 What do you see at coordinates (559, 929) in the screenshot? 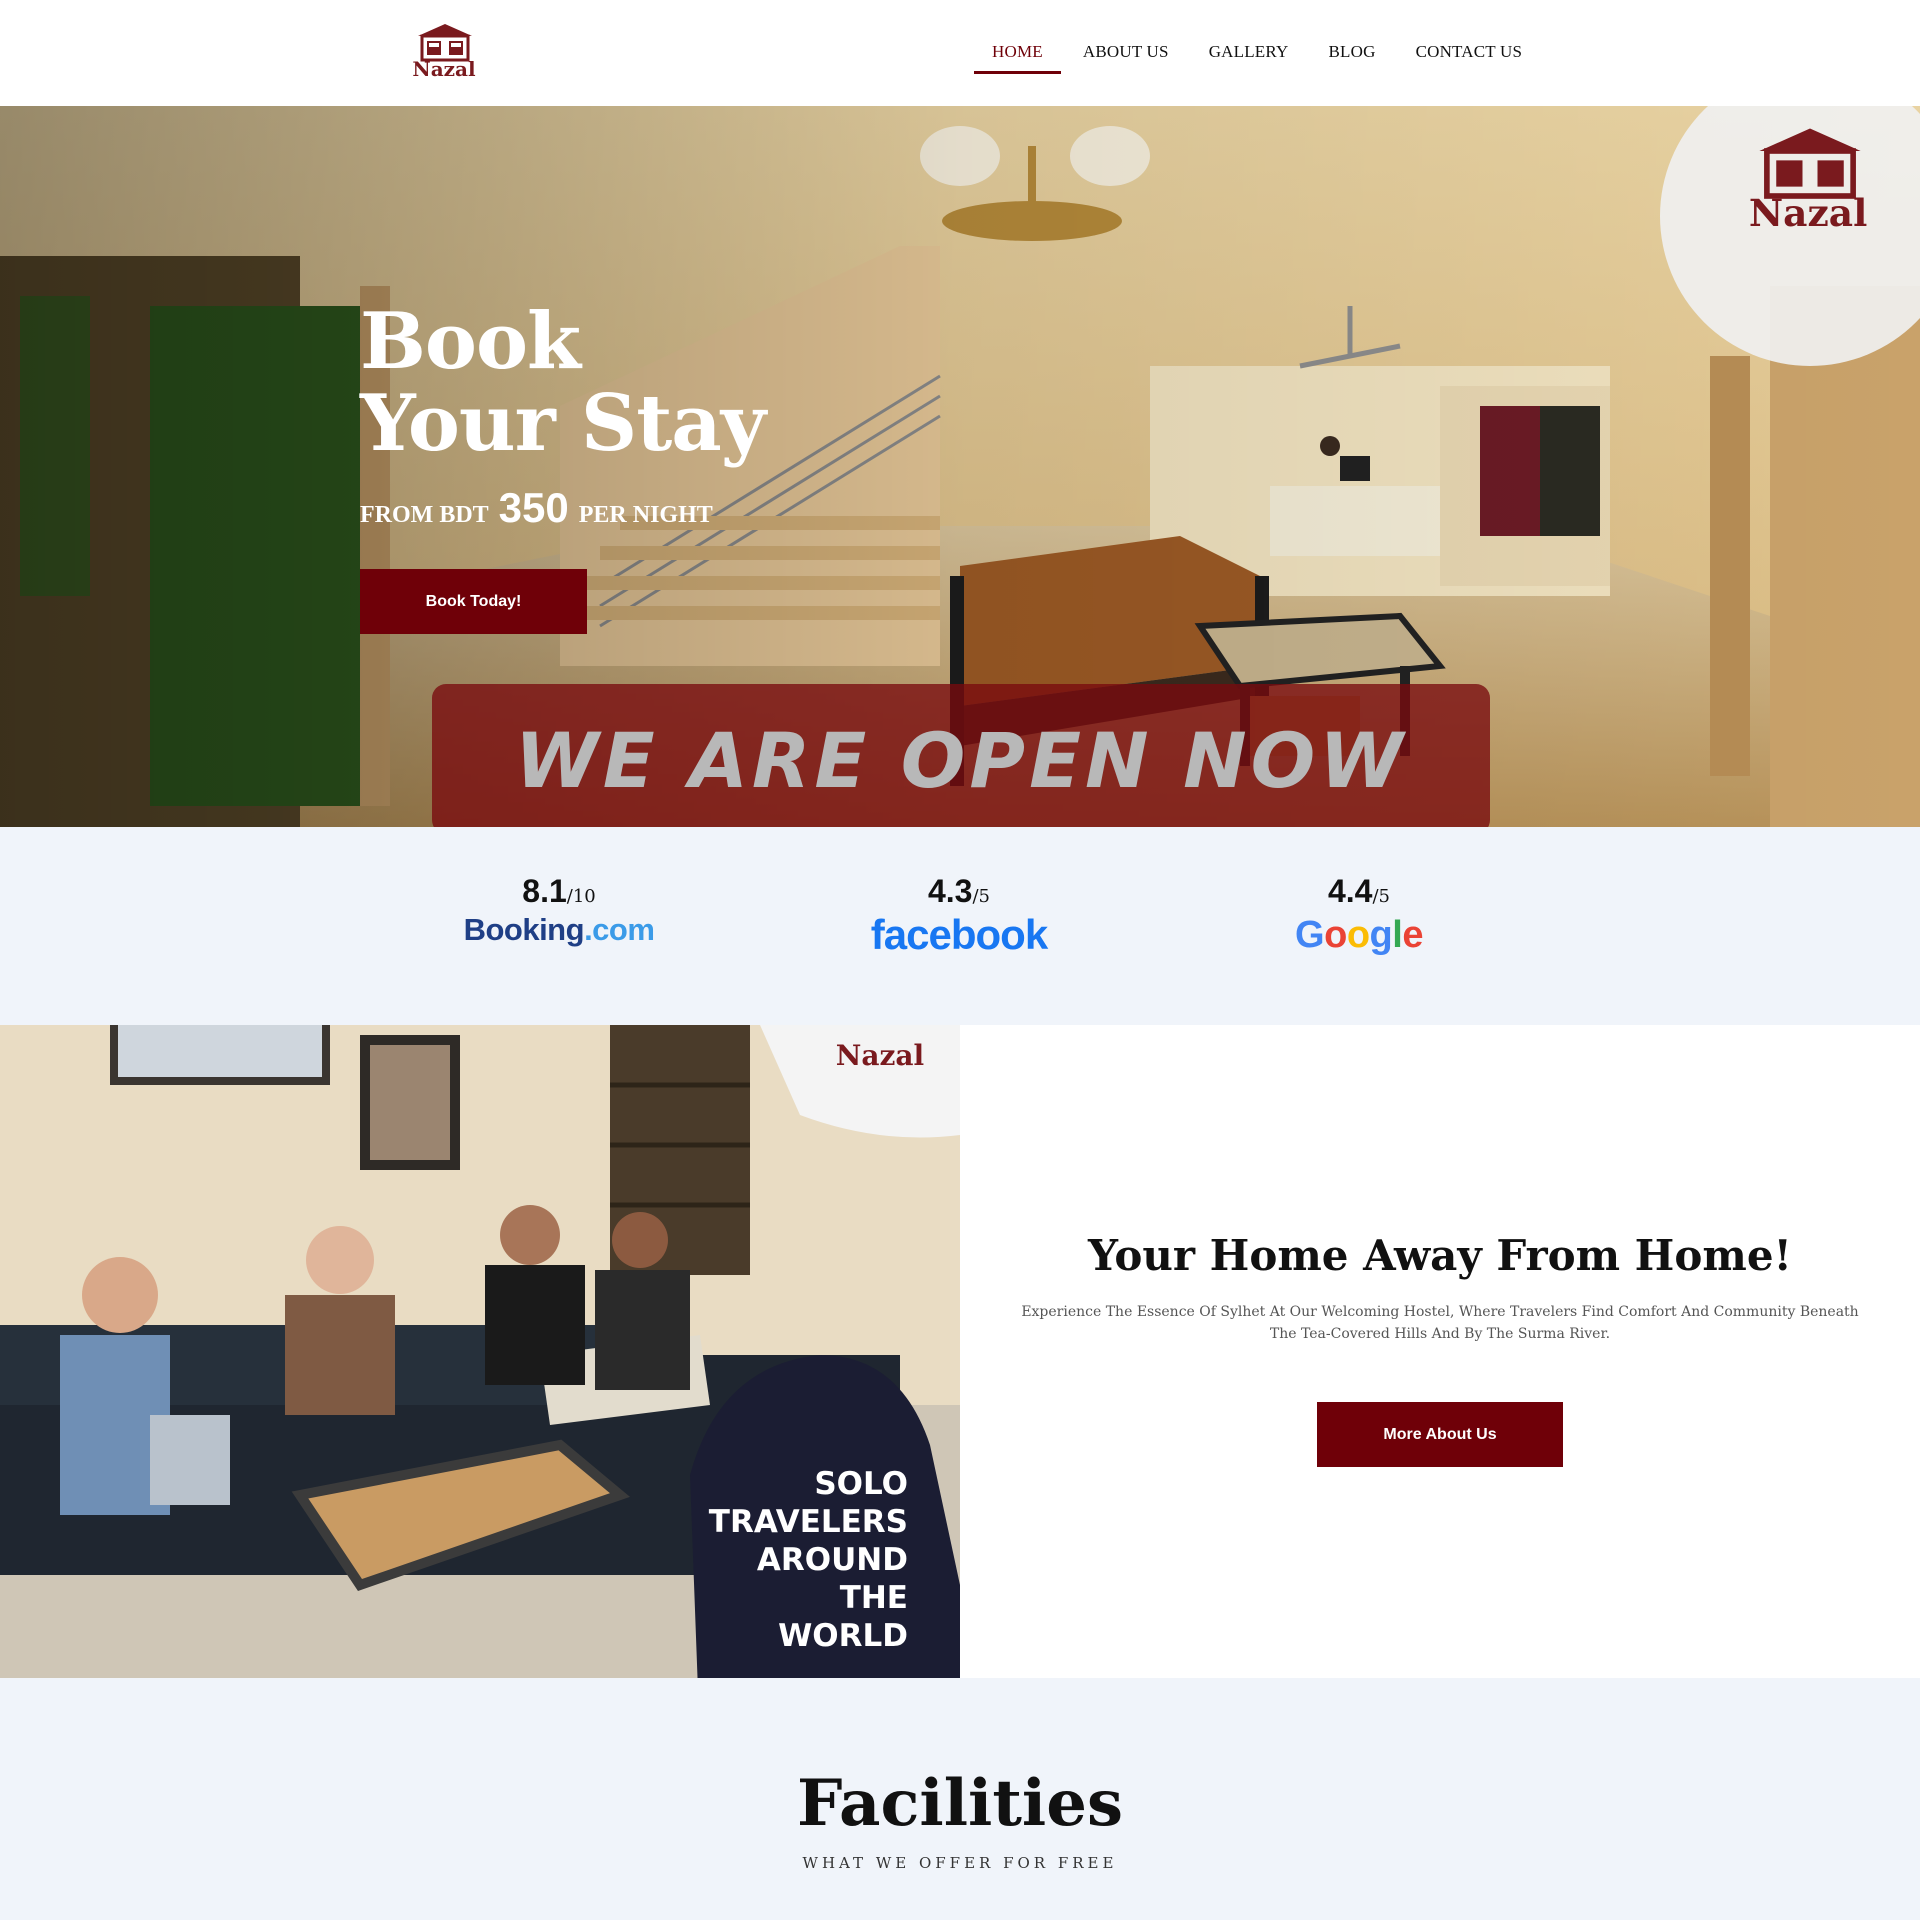
I see `booking-logo: Booking.com` at bounding box center [559, 929].